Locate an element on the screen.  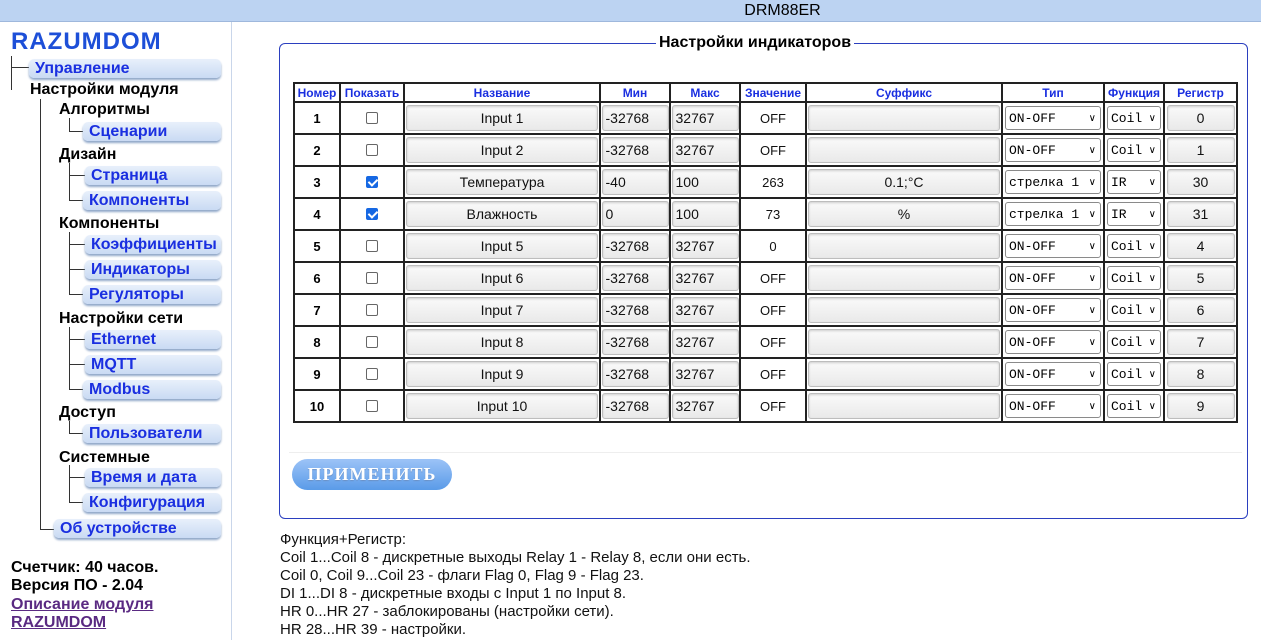
nav-users: Пользователи is located at coordinates (152, 433).